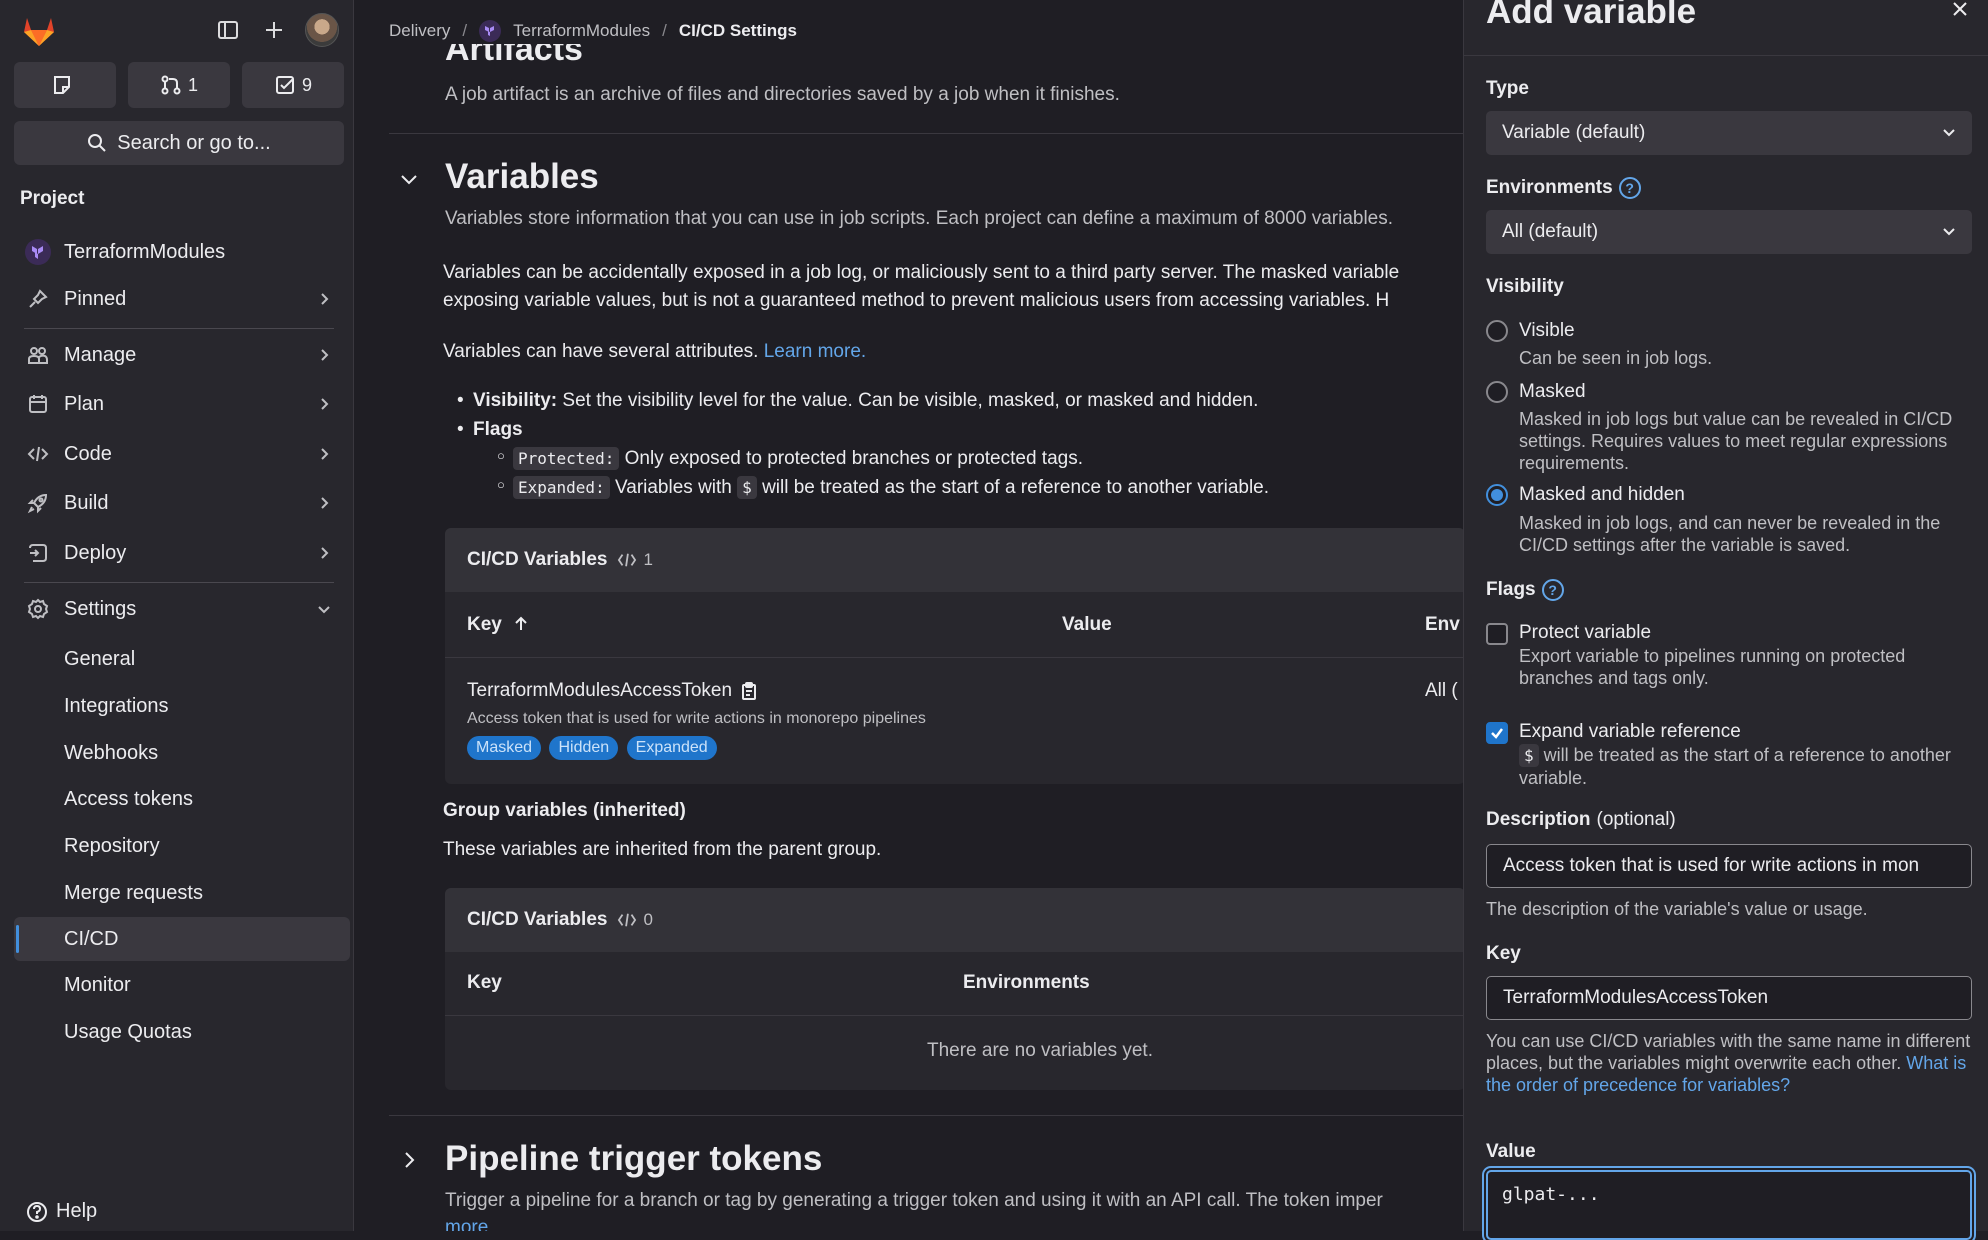 This screenshot has height=1240, width=1988. Describe the element at coordinates (182, 985) in the screenshot. I see `sidebar-item-monitor: Monitor` at that location.